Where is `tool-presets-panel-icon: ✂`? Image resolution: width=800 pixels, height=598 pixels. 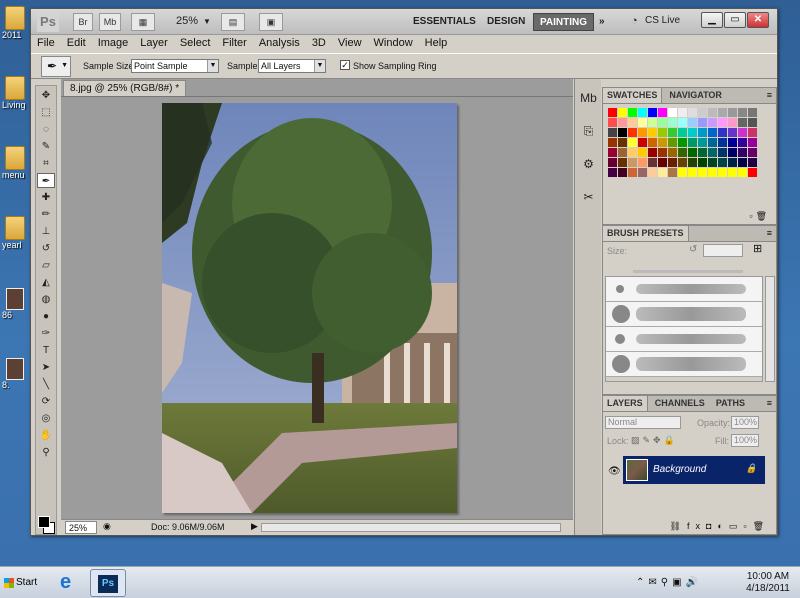 tool-presets-panel-icon: ✂ is located at coordinates (588, 197).